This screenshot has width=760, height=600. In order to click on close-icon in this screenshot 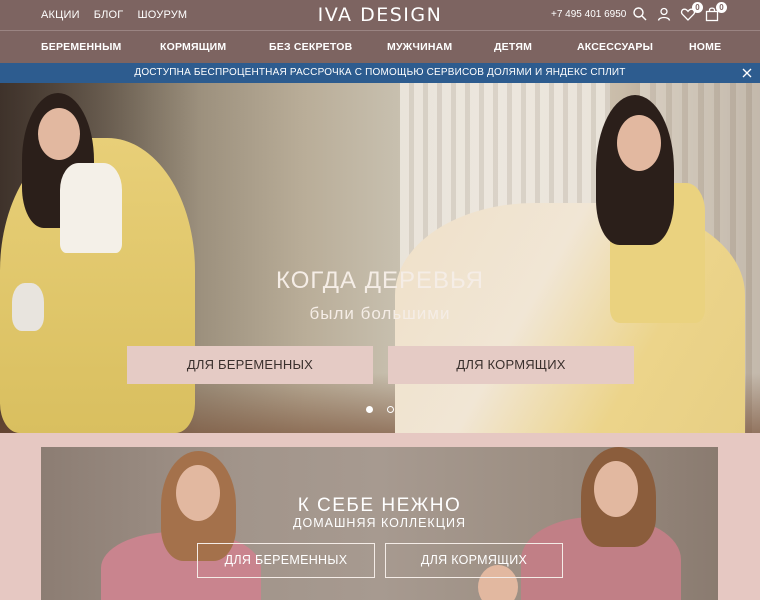, I will do `click(747, 73)`.